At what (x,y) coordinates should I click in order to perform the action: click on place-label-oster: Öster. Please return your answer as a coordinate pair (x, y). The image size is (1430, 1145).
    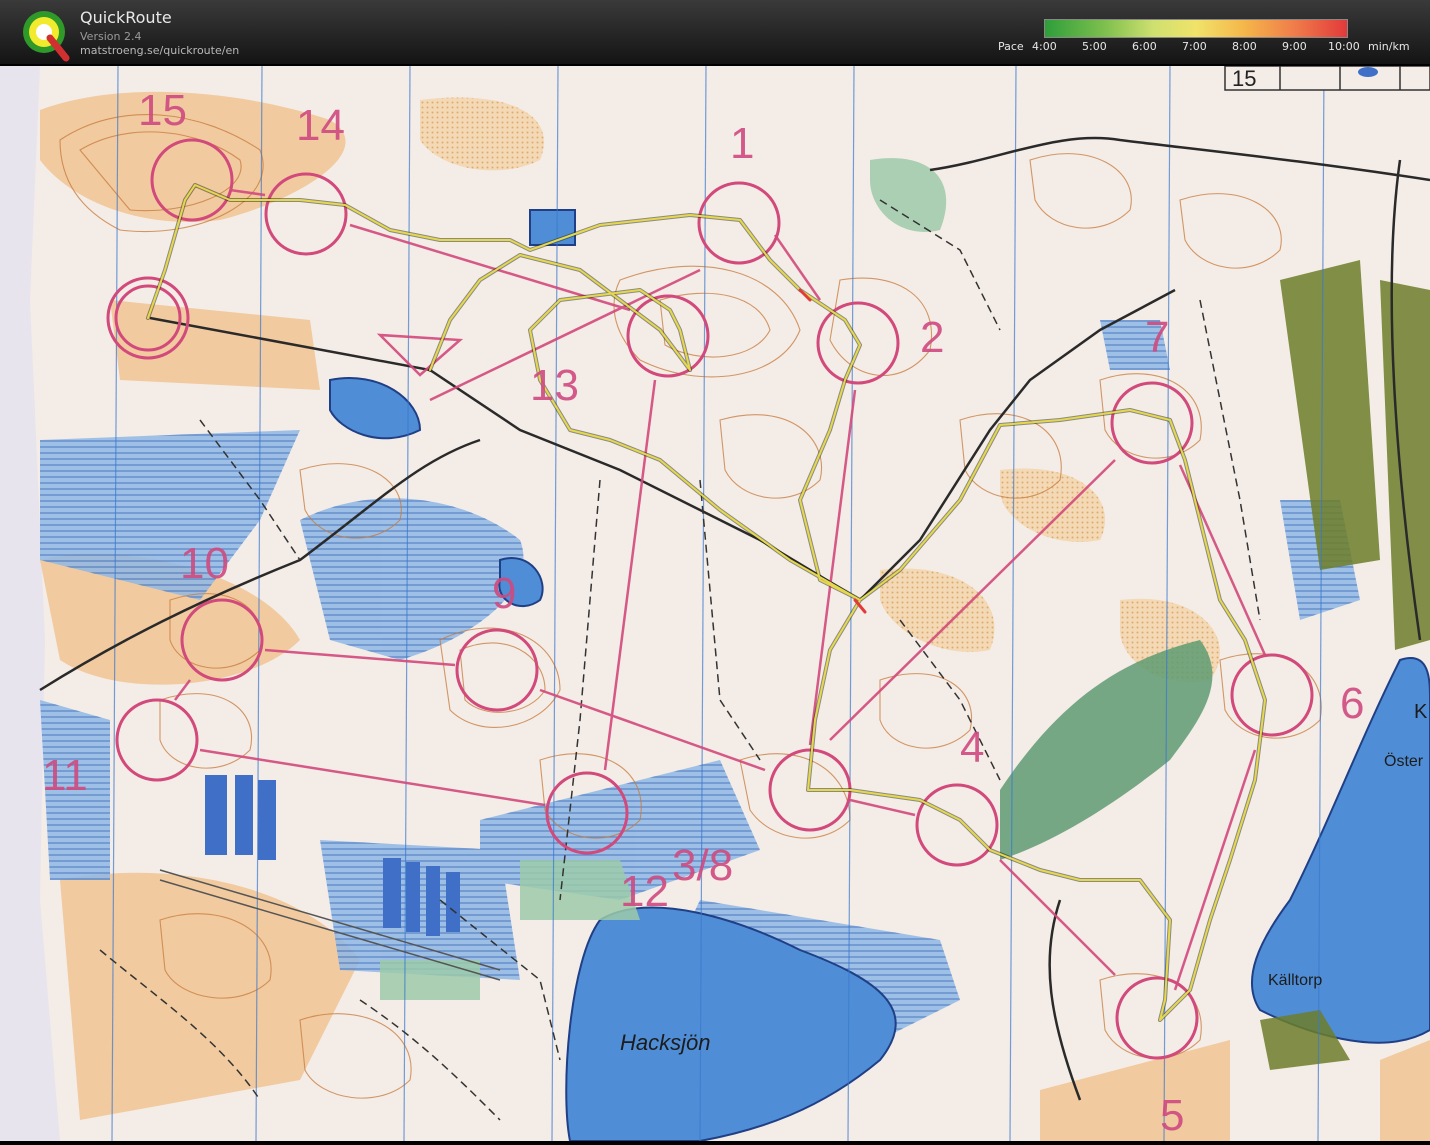
    Looking at the image, I should click on (1404, 761).